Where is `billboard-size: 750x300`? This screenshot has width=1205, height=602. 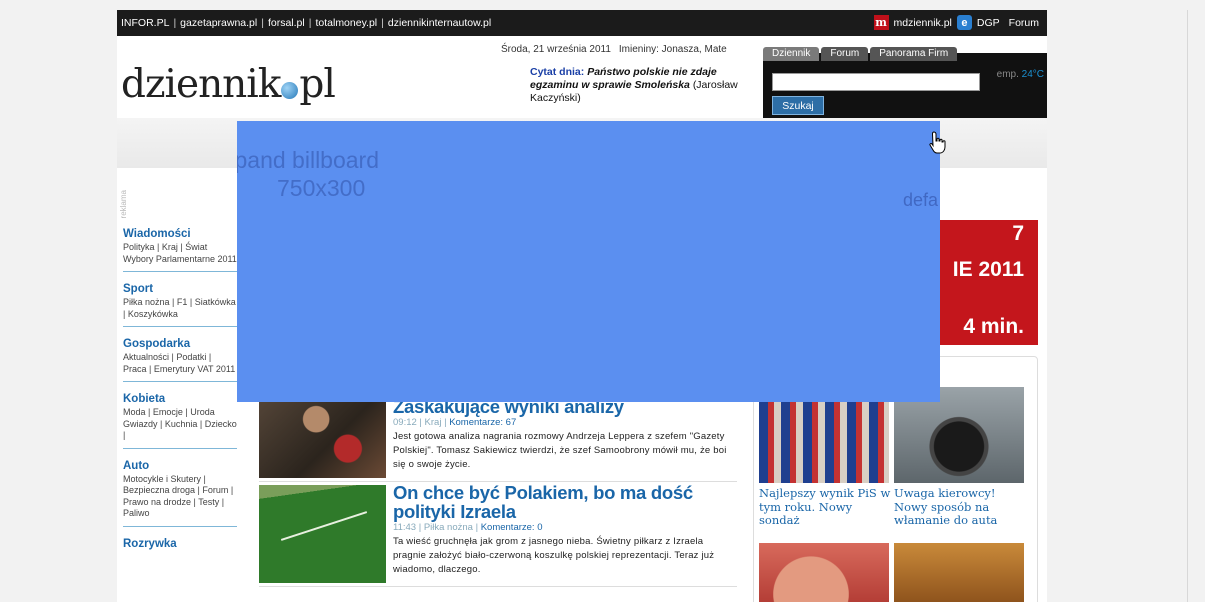 billboard-size: 750x300 is located at coordinates (321, 188).